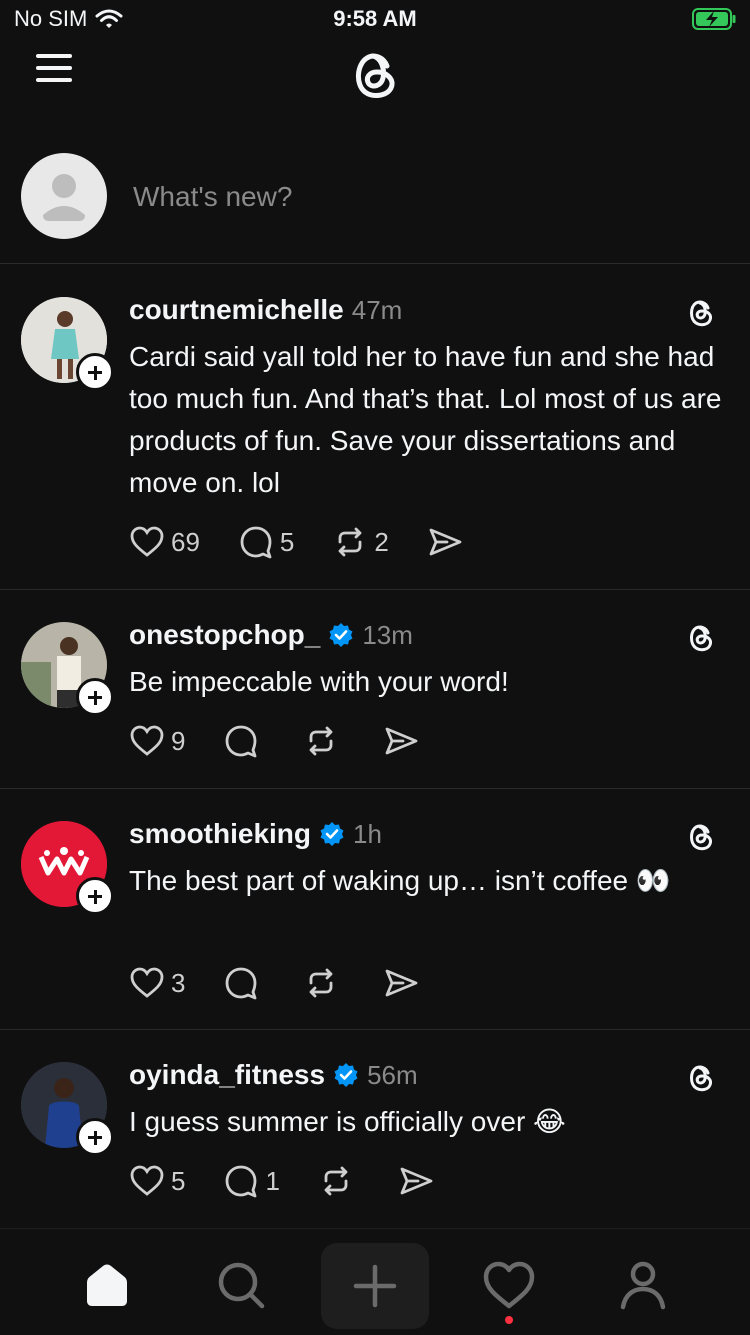 The image size is (750, 1335). Describe the element at coordinates (509, 1320) in the screenshot. I see `activity-notification-dot` at that location.